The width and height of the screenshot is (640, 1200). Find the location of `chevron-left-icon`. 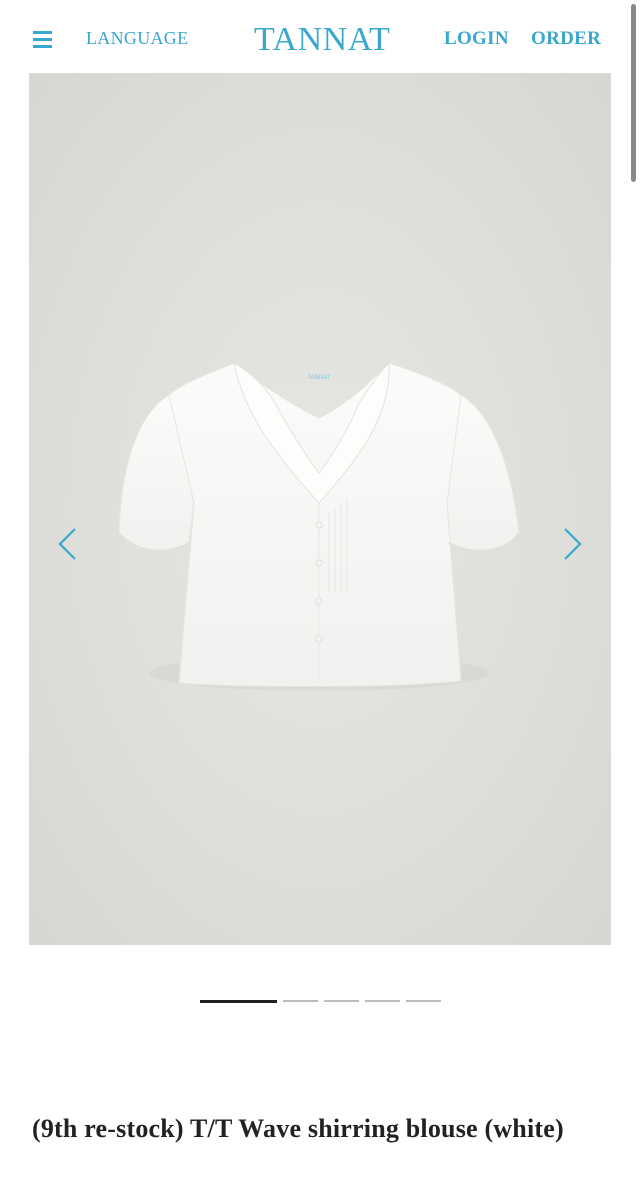

chevron-left-icon is located at coordinates (68, 544).